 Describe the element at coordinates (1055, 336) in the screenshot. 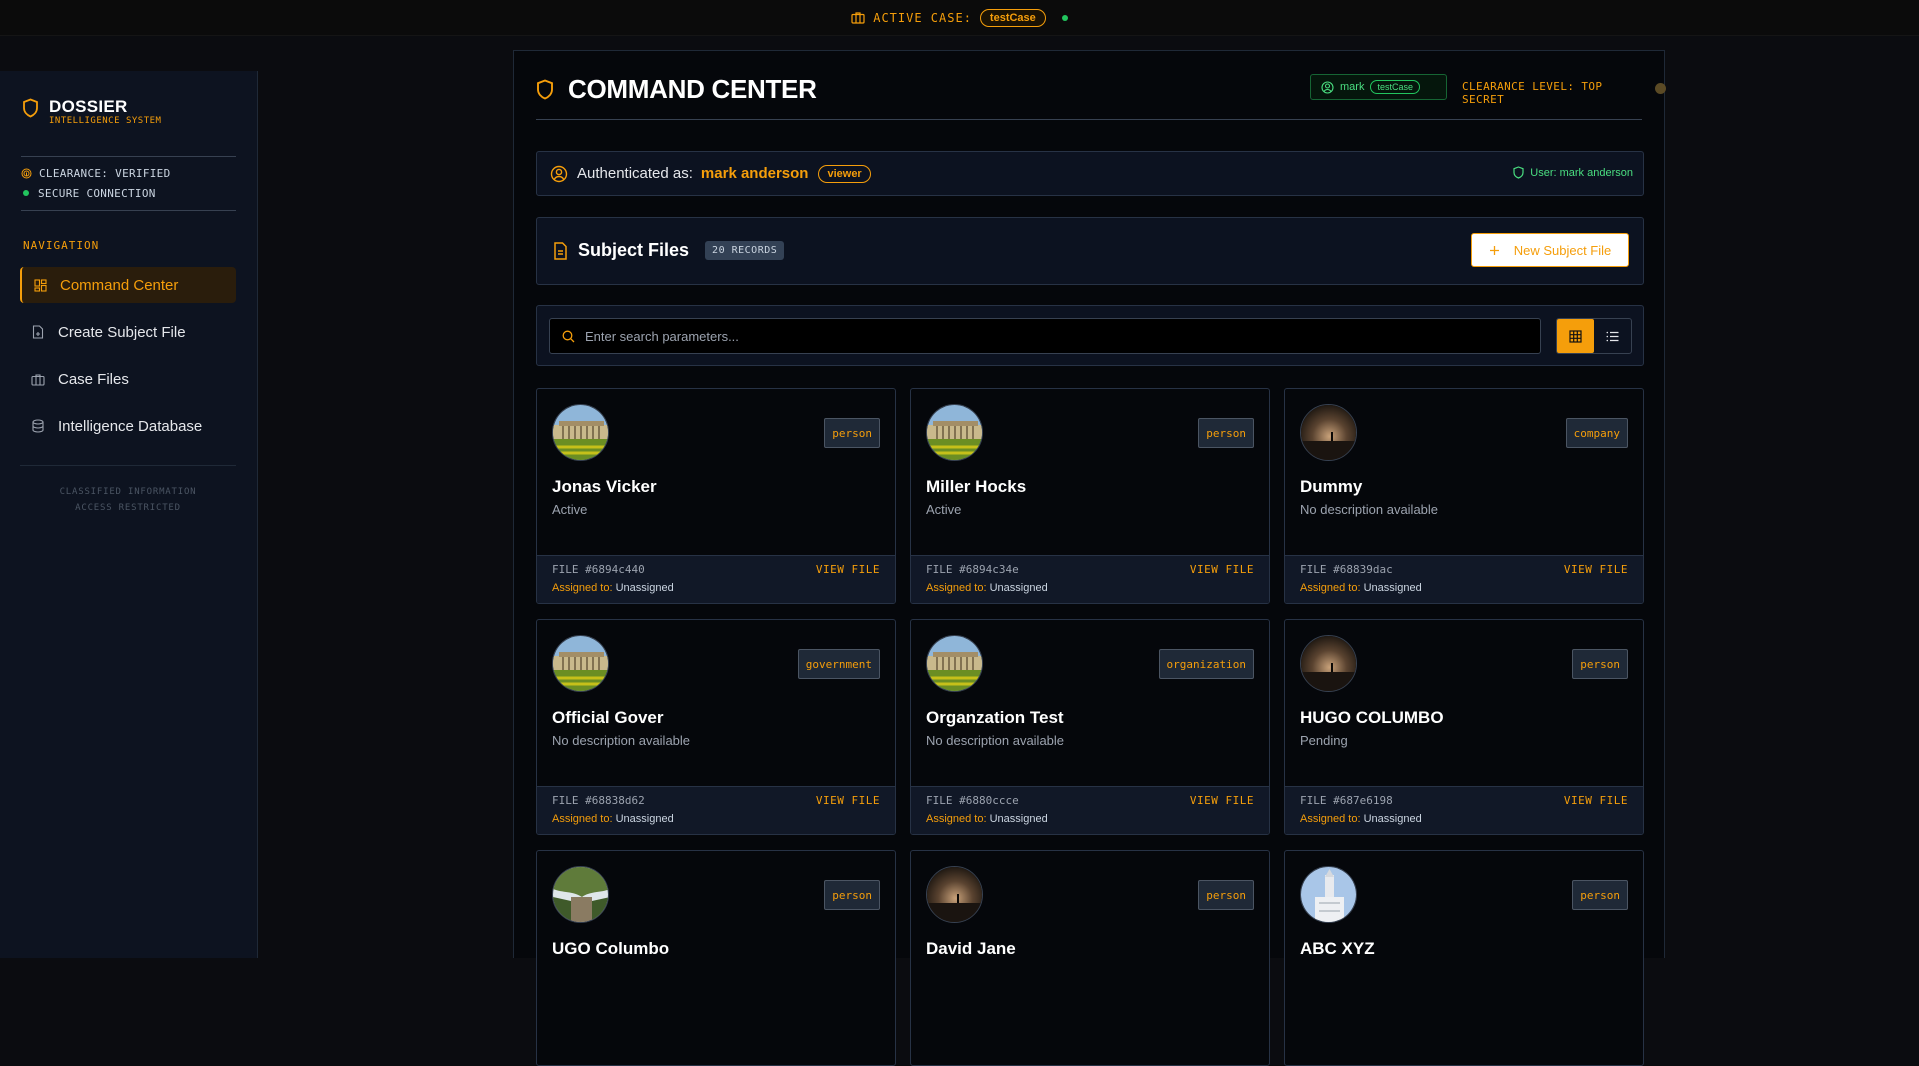

I see `search-input` at that location.